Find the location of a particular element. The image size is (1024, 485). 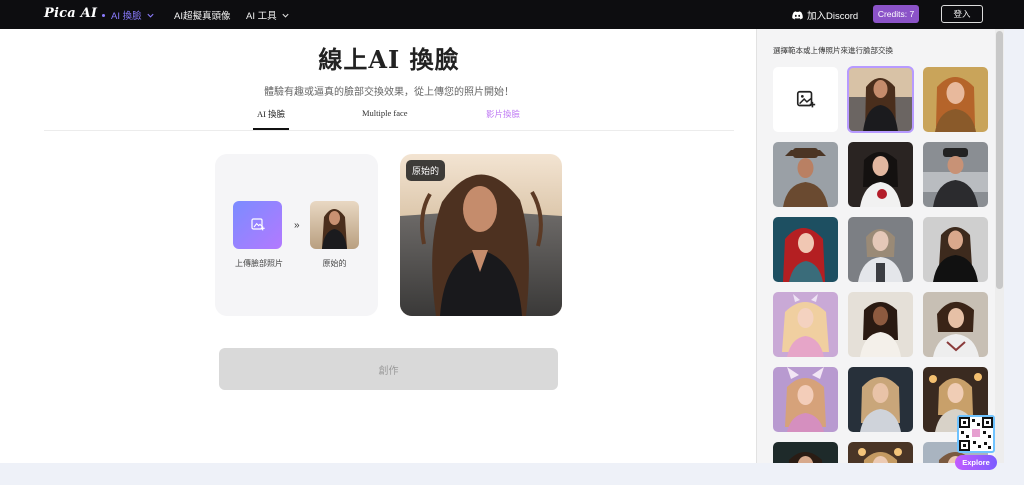

login-button: 登入 is located at coordinates (962, 14).